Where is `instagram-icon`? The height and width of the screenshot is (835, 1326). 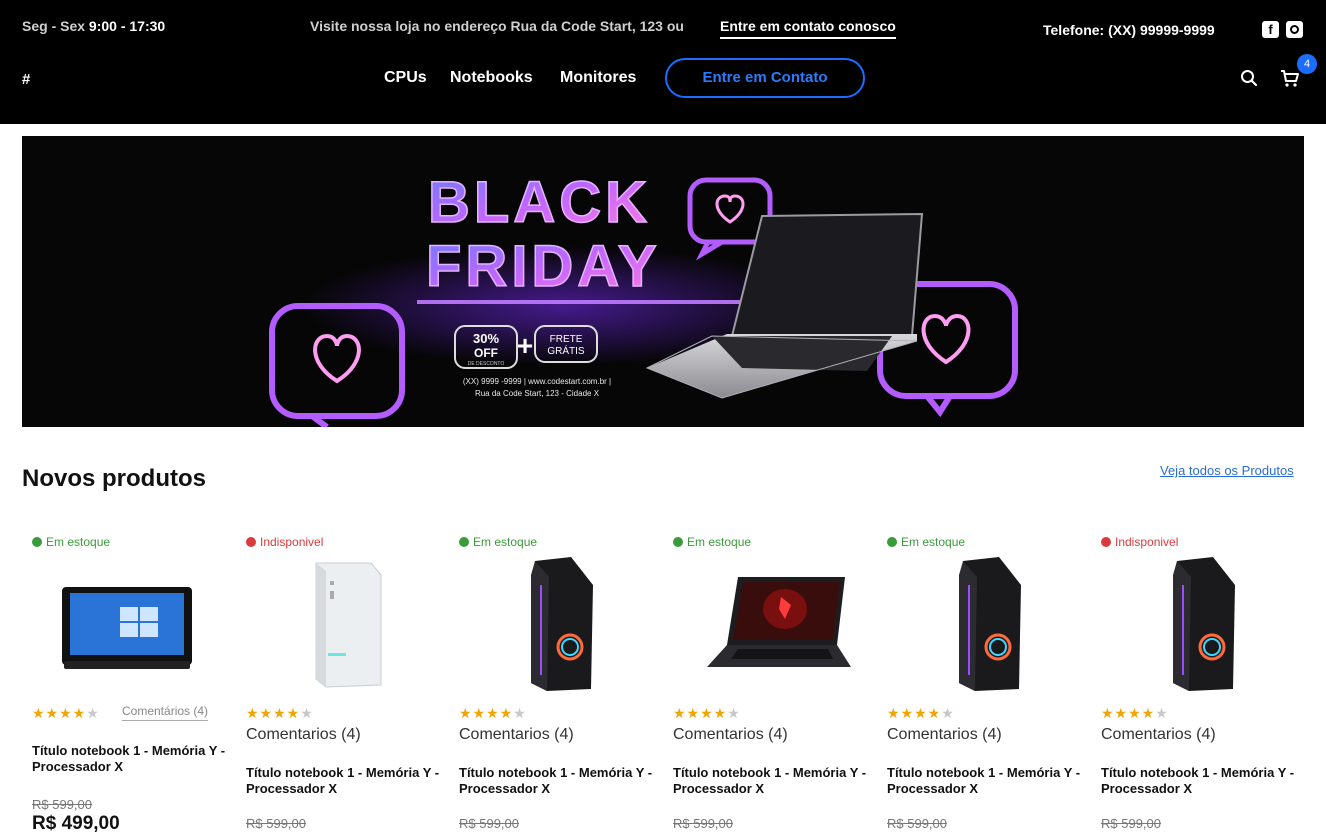 instagram-icon is located at coordinates (1294, 29).